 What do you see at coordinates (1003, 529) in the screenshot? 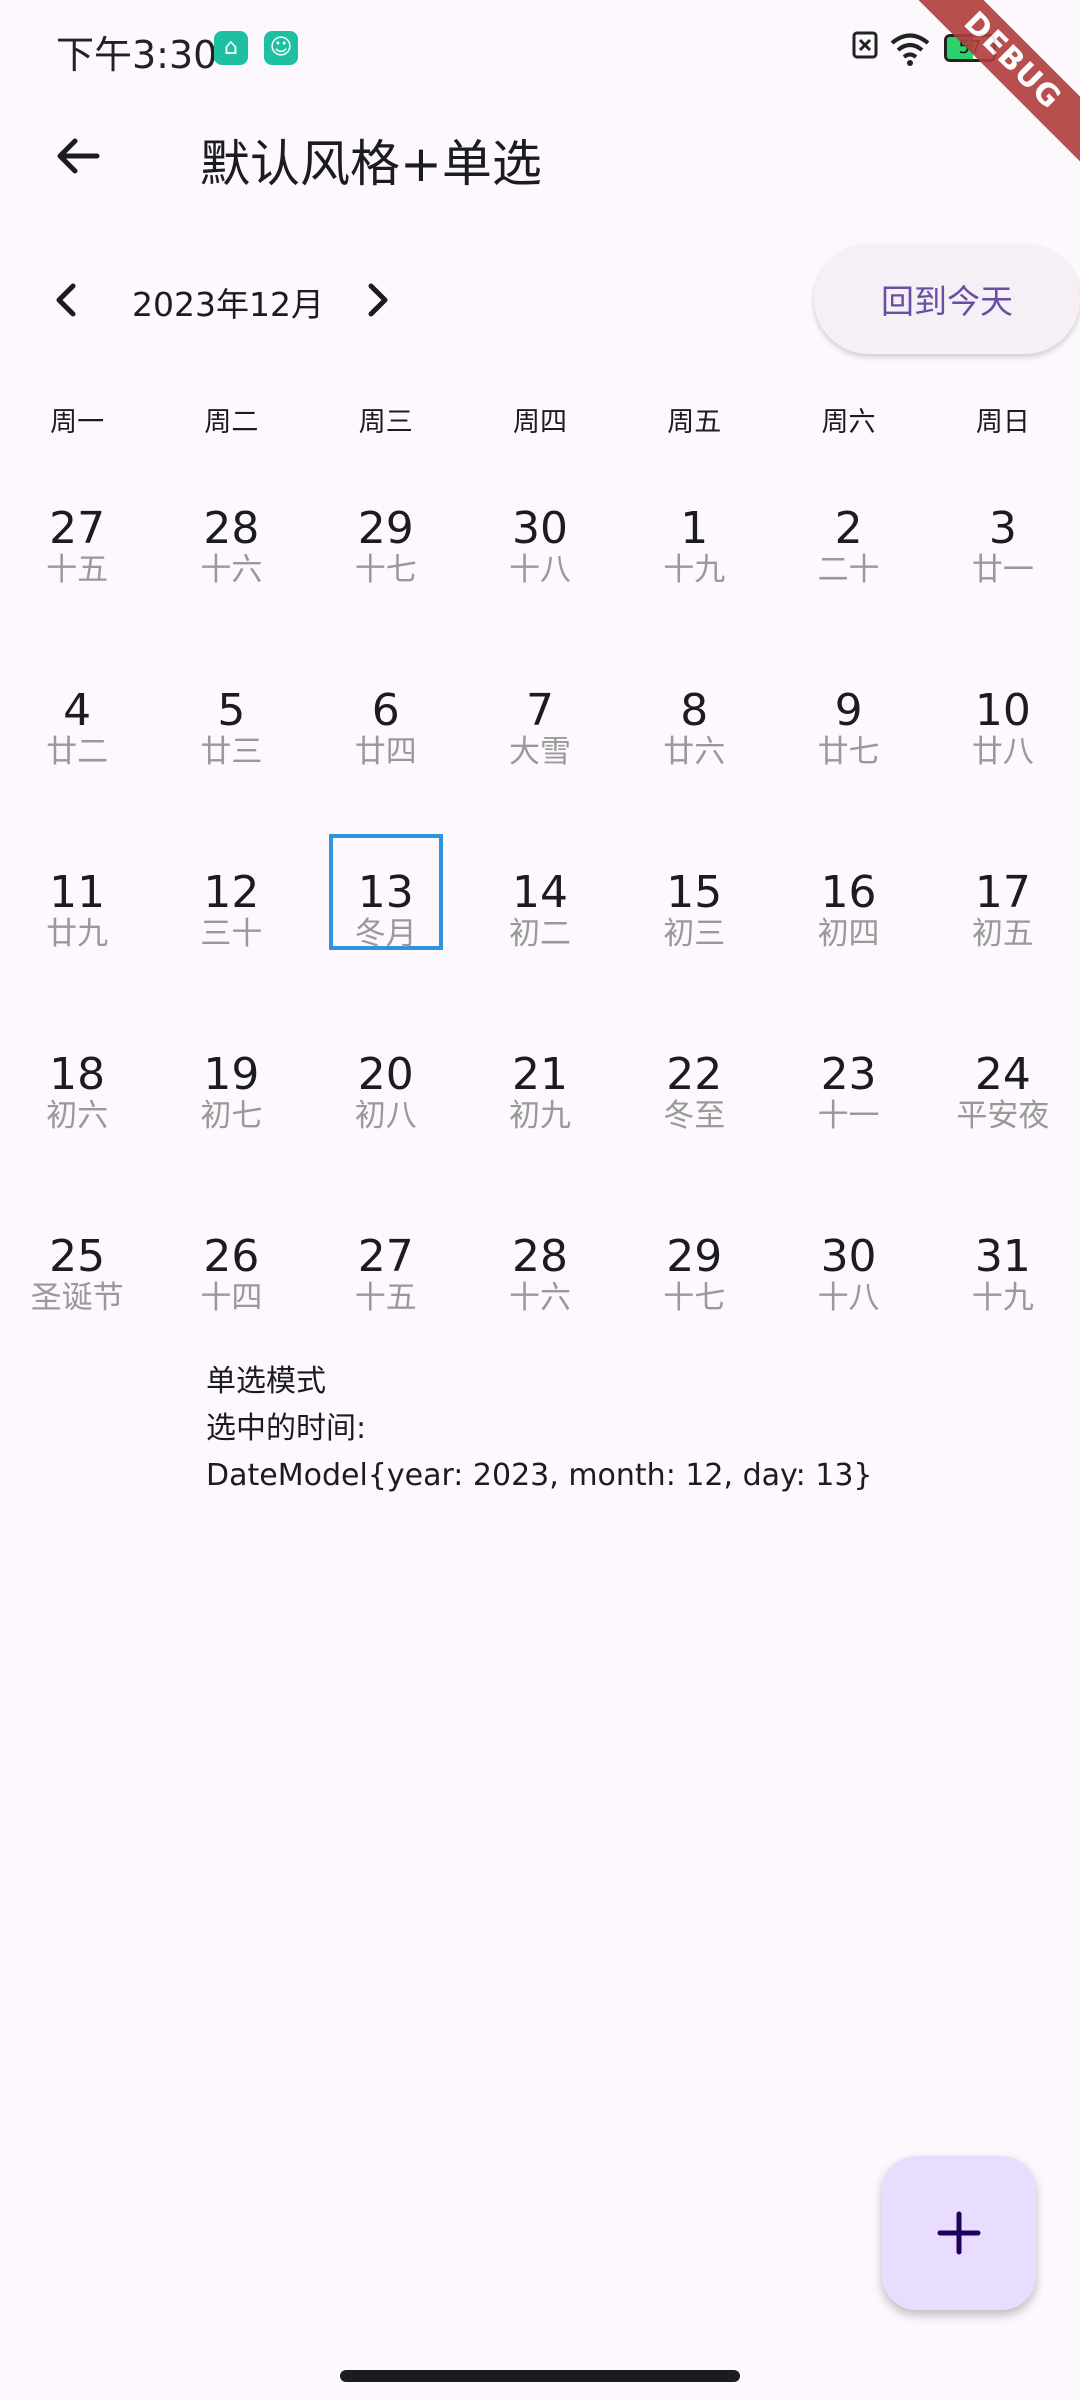
I see `day-cell-content: 3 廿一` at bounding box center [1003, 529].